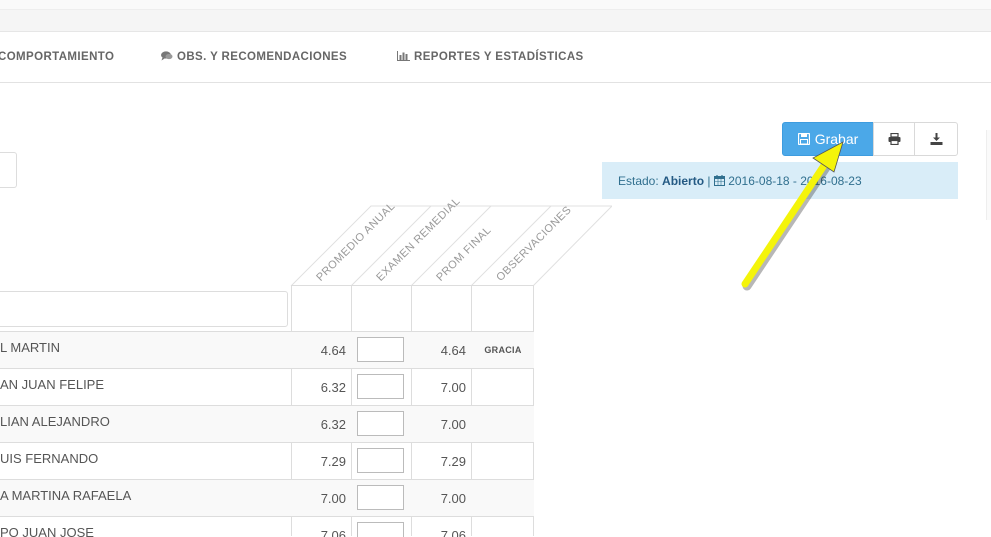  I want to click on table-row: L MARTIN 4.64 4.64 GRACIA, so click(267, 350).